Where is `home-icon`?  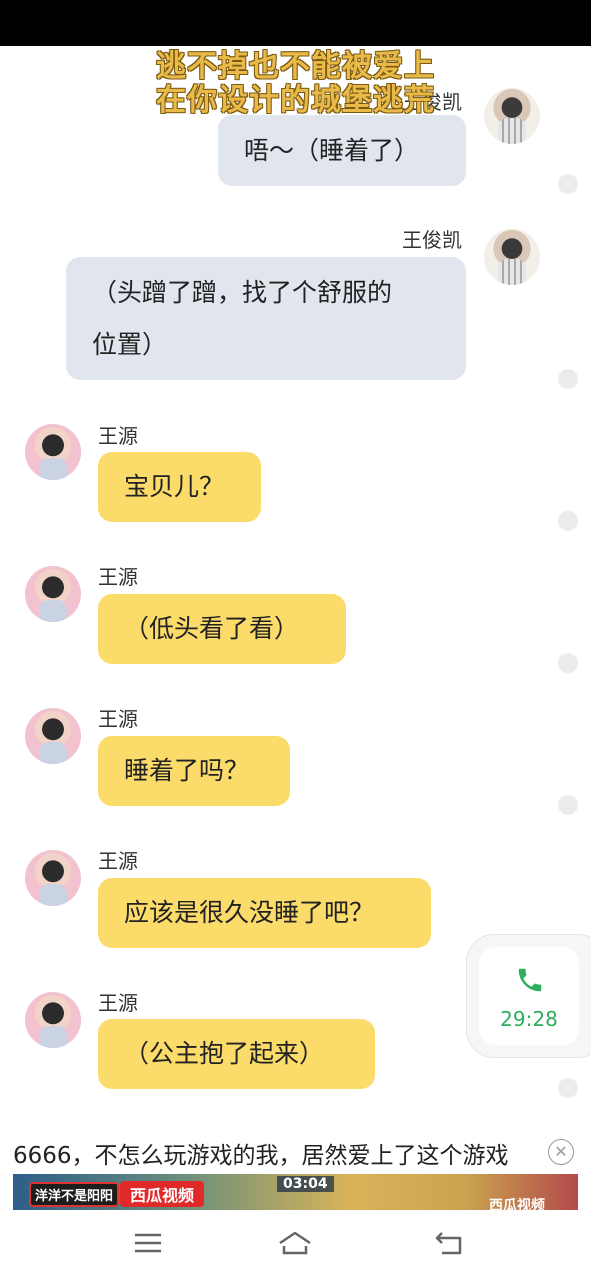 home-icon is located at coordinates (295, 1243).